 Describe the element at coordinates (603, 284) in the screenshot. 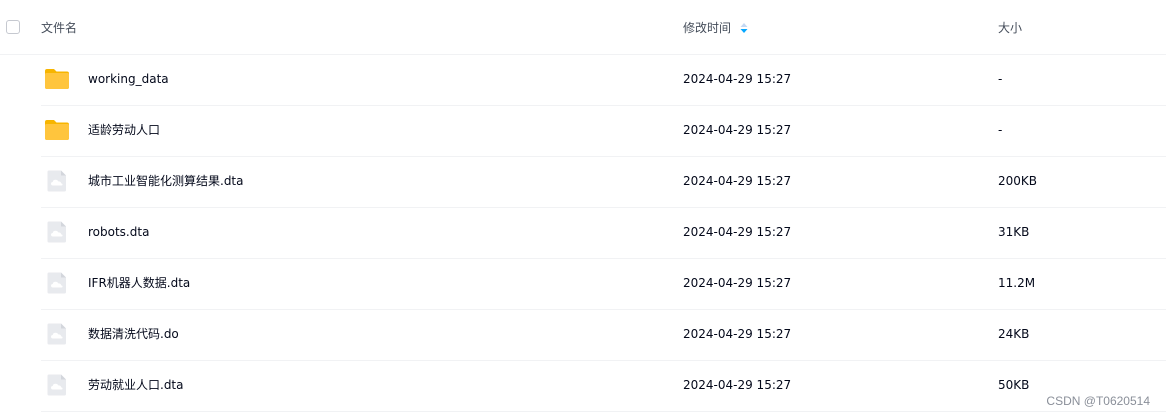

I see `file-row: IFR机器人数据.dta 2024-04-29 15:27 11.2M` at that location.